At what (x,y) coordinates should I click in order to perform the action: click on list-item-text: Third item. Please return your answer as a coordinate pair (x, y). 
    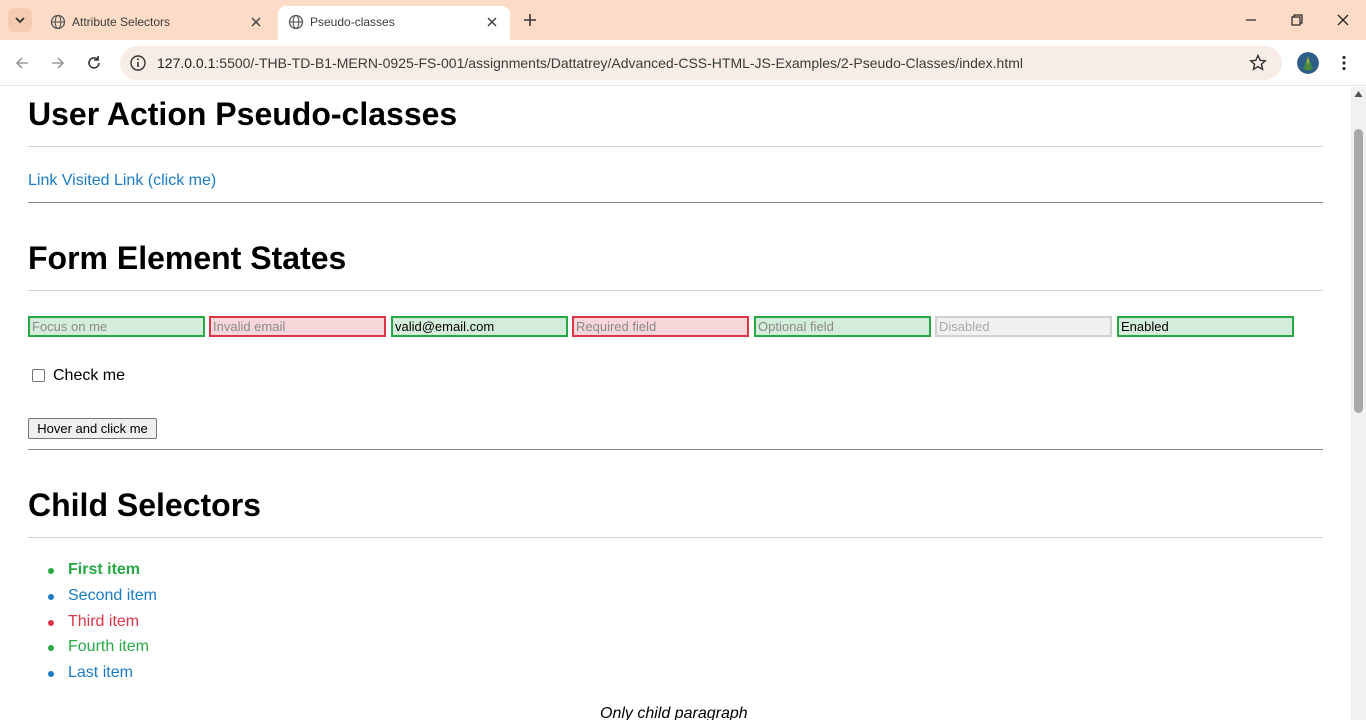
    Looking at the image, I should click on (104, 621).